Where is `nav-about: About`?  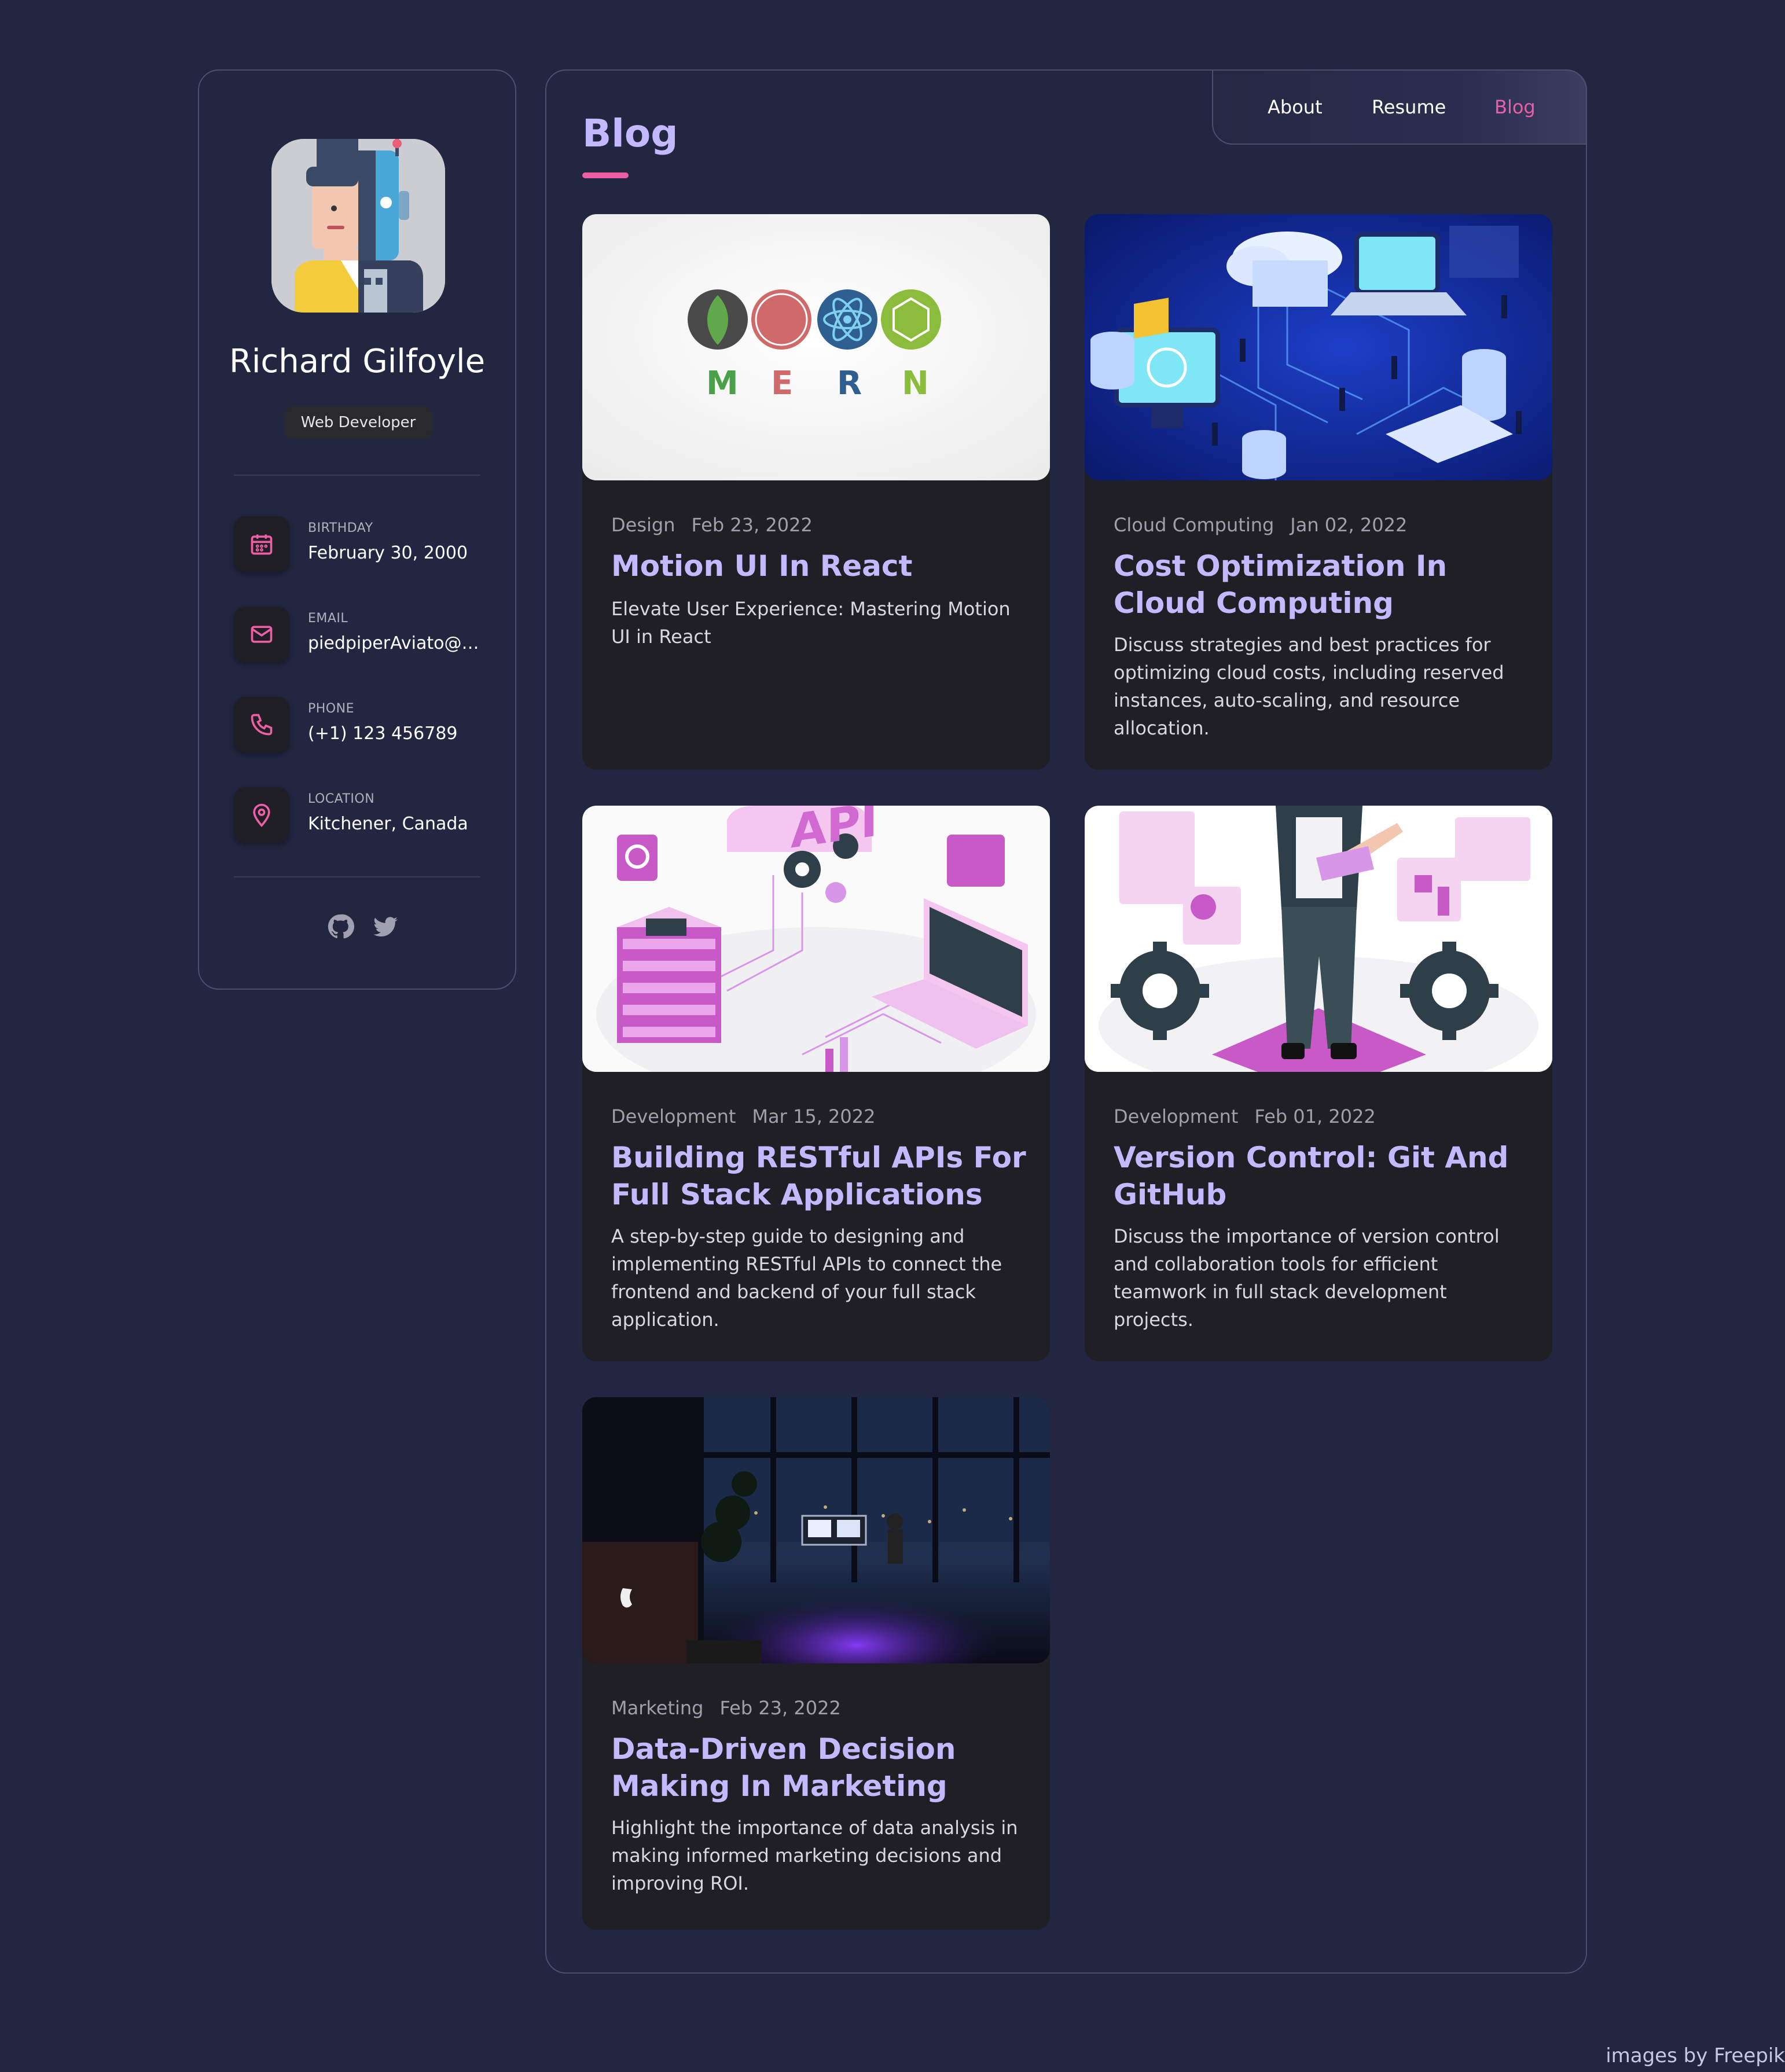 nav-about: About is located at coordinates (1296, 107).